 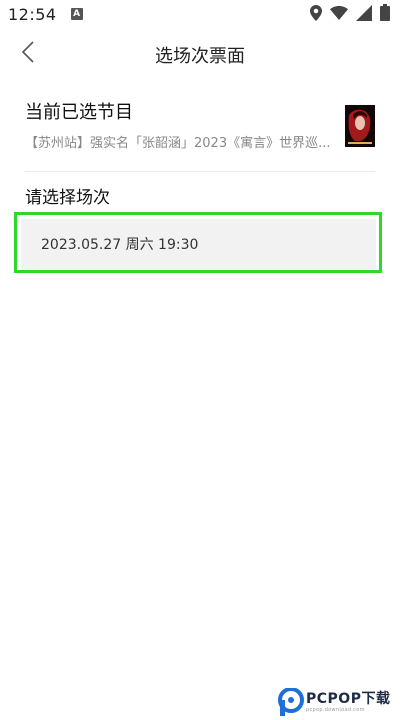 I want to click on location-icon, so click(x=316, y=12).